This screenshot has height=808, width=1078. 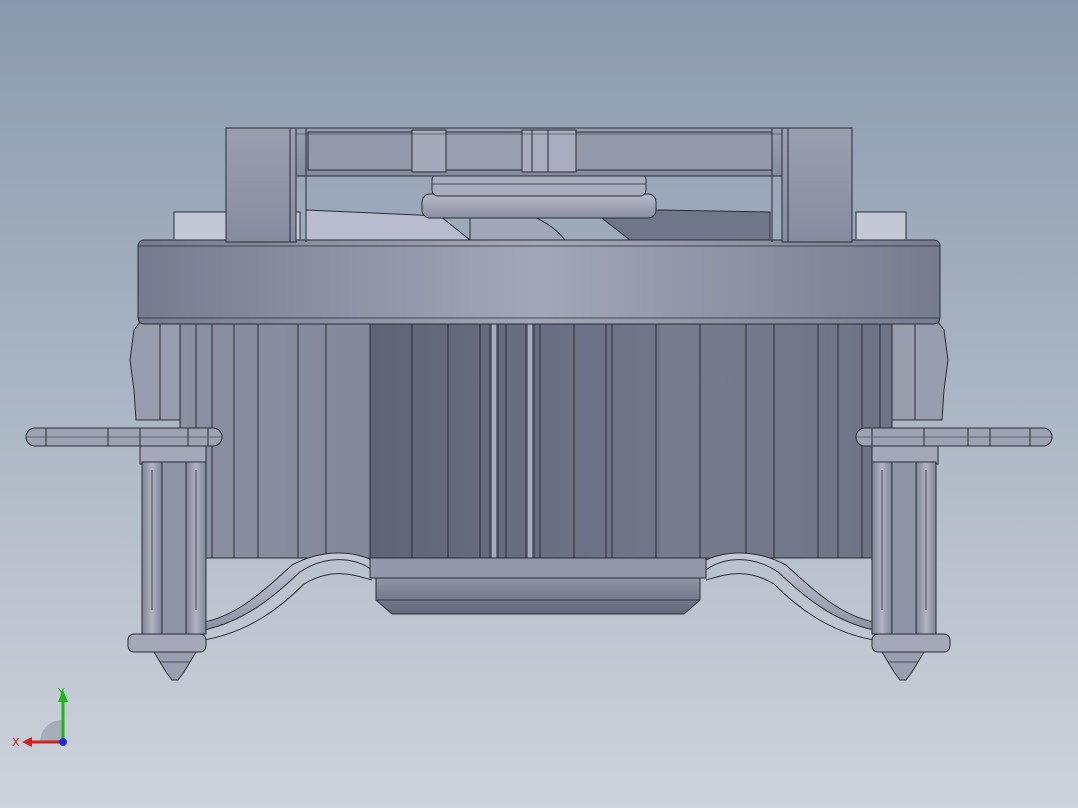 I want to click on x-axis-label: X, so click(x=16, y=742).